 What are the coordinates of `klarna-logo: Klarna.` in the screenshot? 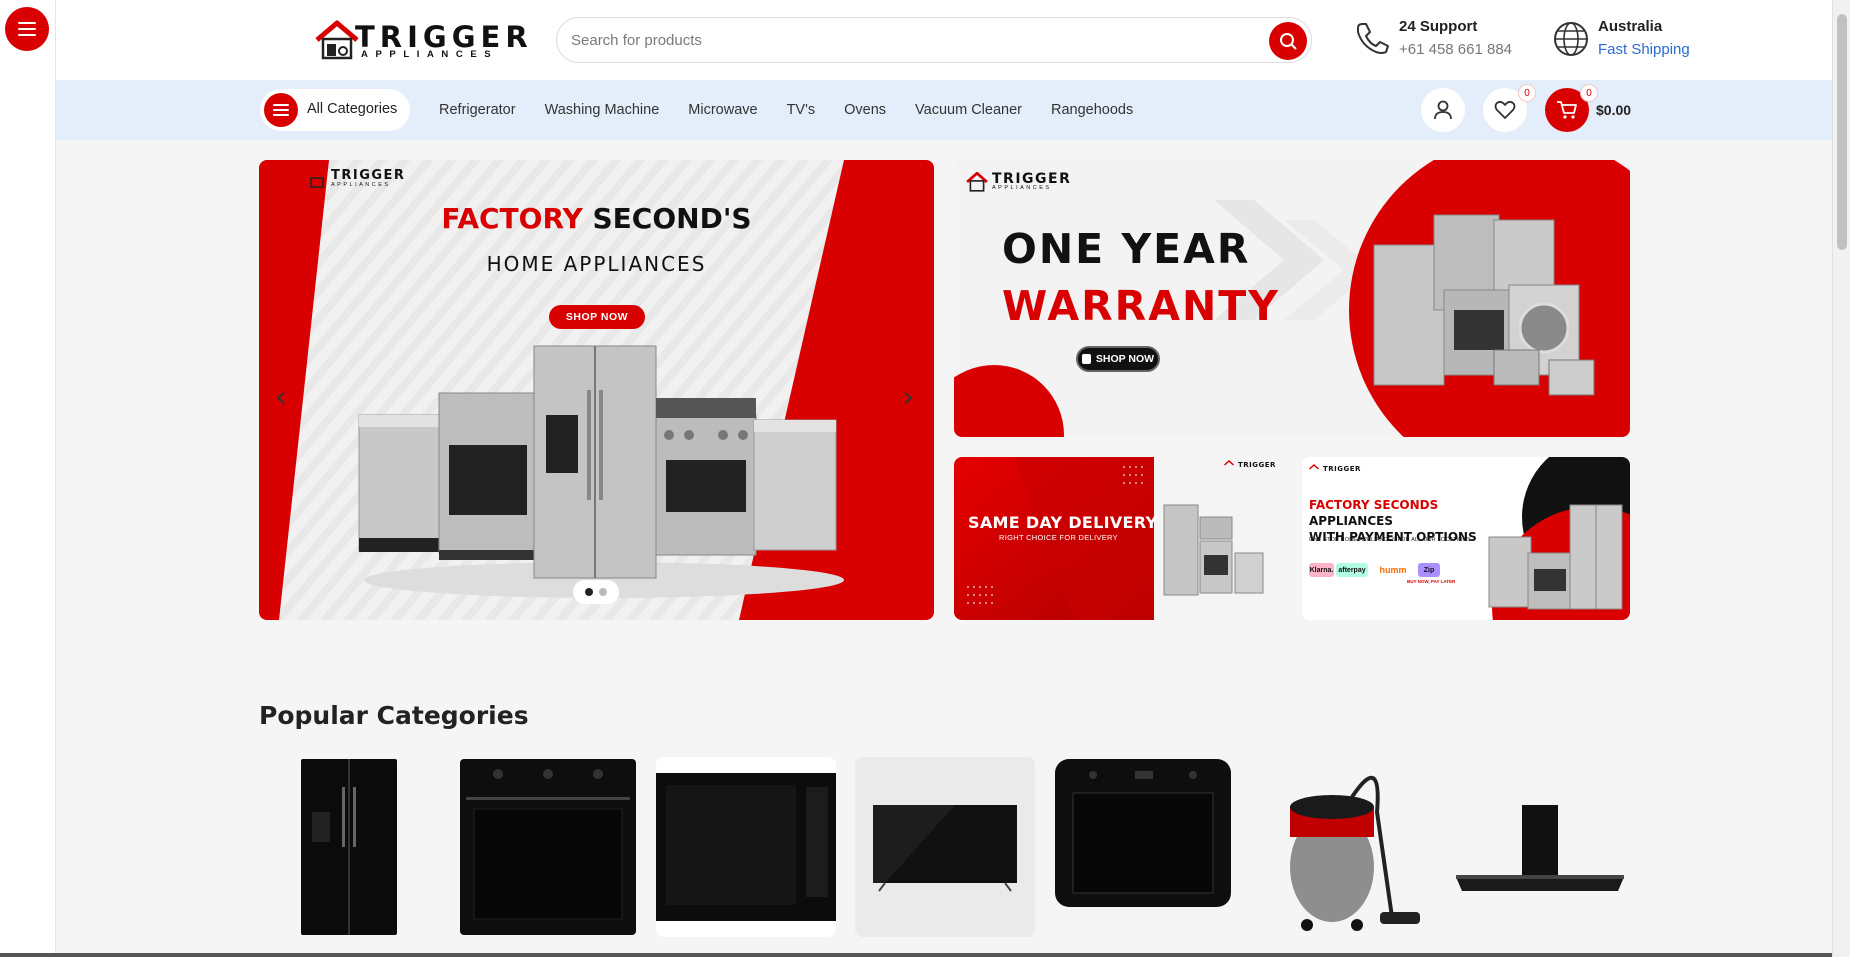 It's located at (1321, 570).